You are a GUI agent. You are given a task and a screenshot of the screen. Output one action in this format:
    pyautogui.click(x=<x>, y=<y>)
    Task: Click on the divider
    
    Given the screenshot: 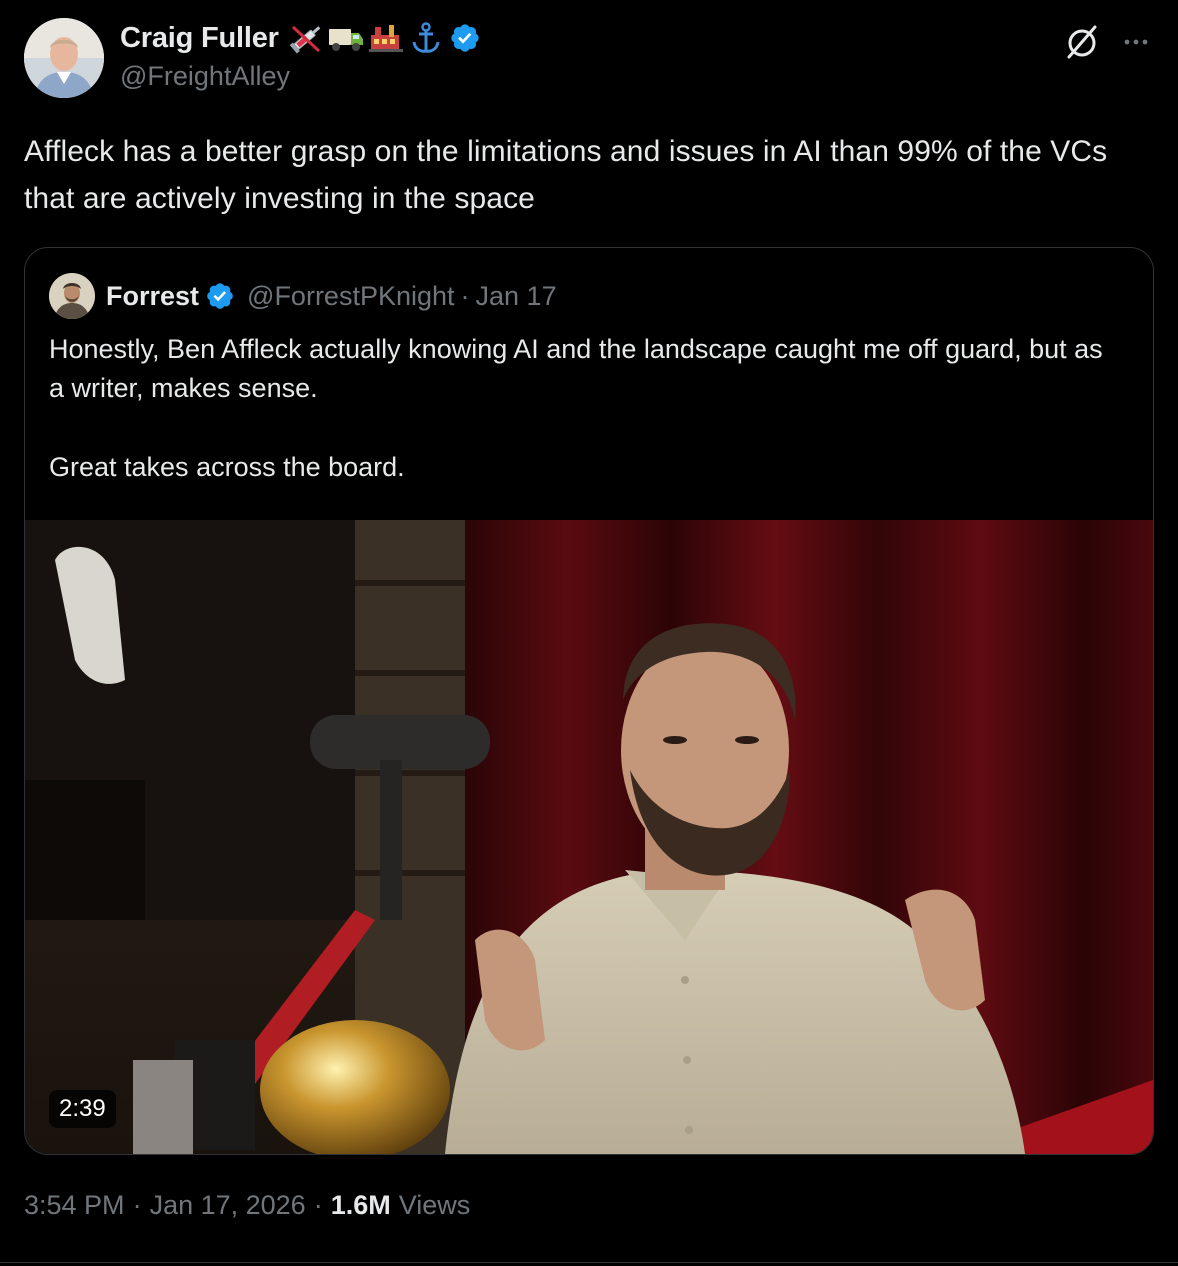 What is the action you would take?
    pyautogui.click(x=589, y=1262)
    